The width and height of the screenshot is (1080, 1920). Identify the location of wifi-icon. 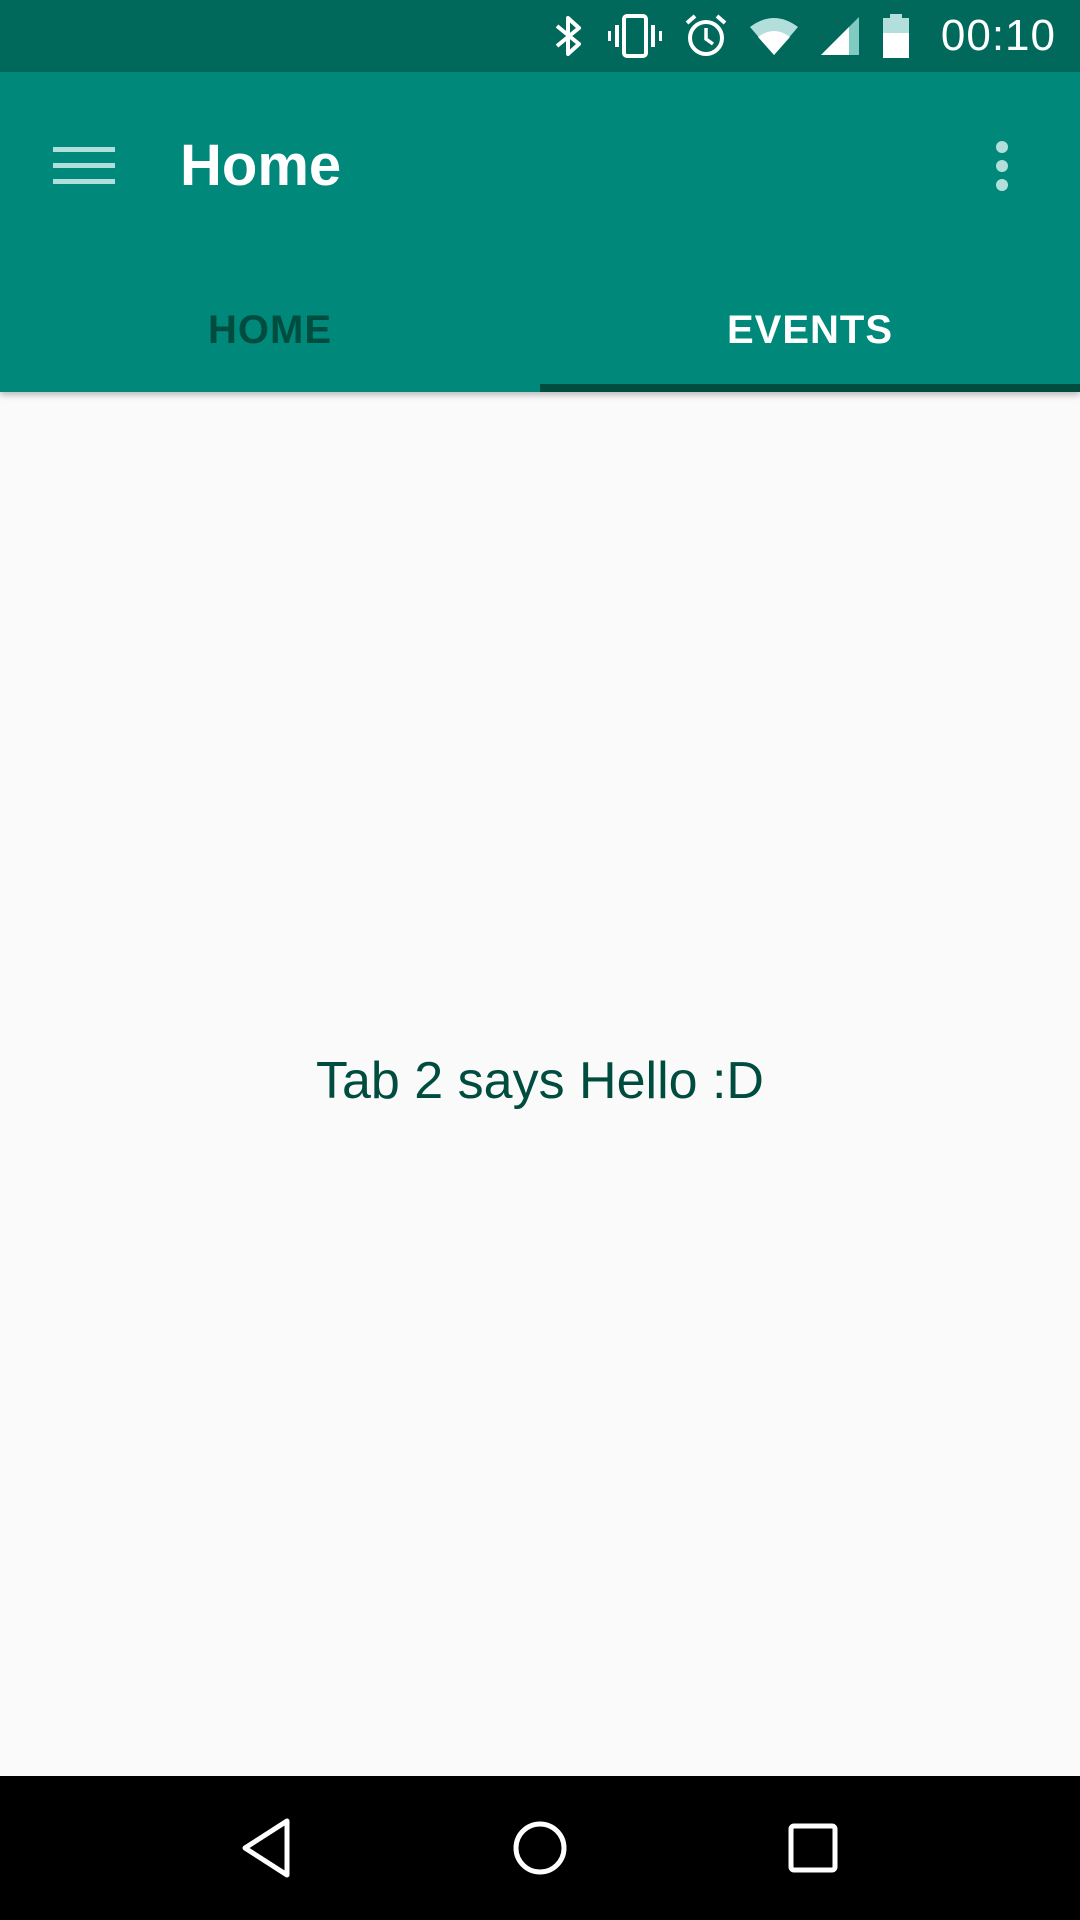
(774, 36).